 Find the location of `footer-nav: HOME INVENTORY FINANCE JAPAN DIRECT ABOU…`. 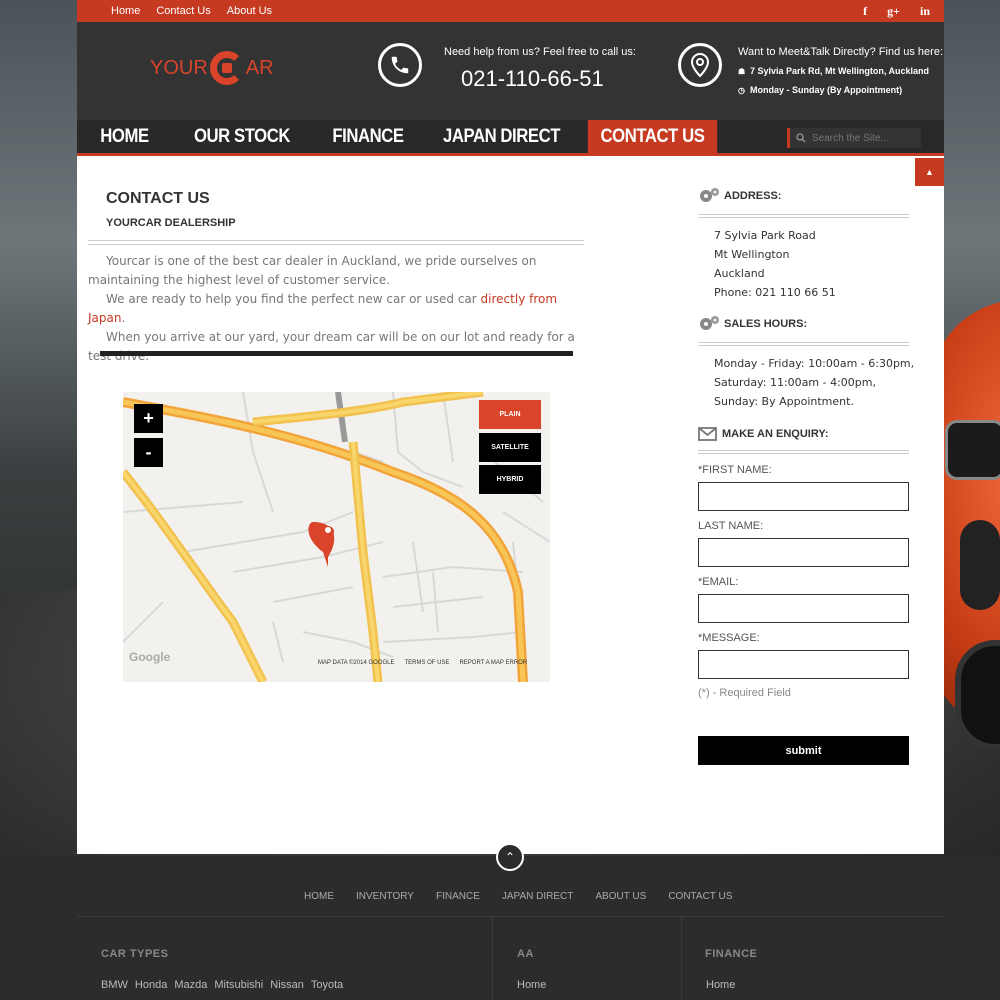

footer-nav: HOME INVENTORY FINANCE JAPAN DIRECT ABOU… is located at coordinates (518, 896).